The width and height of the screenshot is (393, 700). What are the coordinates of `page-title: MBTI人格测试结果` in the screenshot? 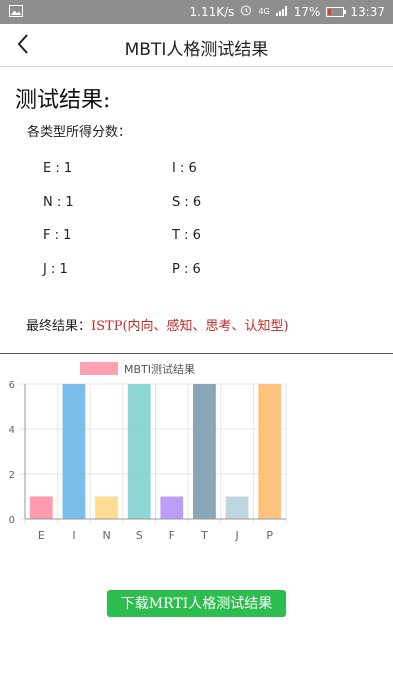 It's located at (196, 50).